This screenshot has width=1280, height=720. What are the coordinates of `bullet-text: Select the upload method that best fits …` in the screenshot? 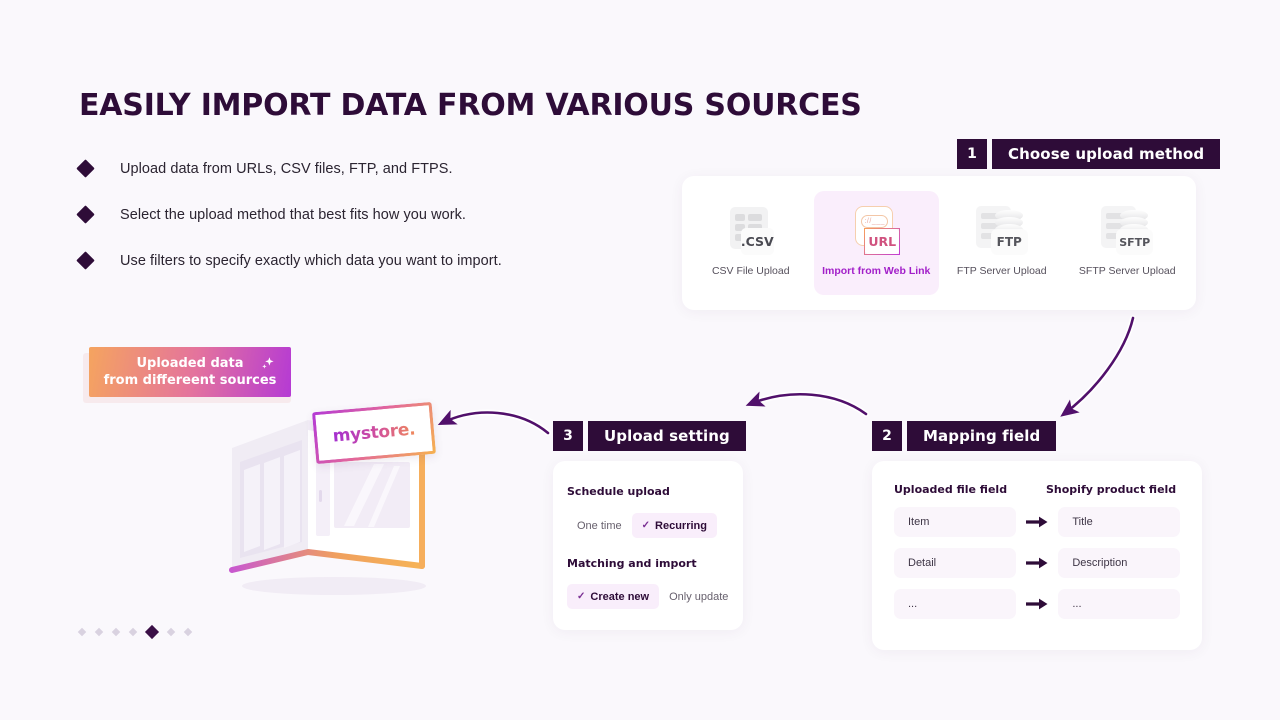 It's located at (293, 214).